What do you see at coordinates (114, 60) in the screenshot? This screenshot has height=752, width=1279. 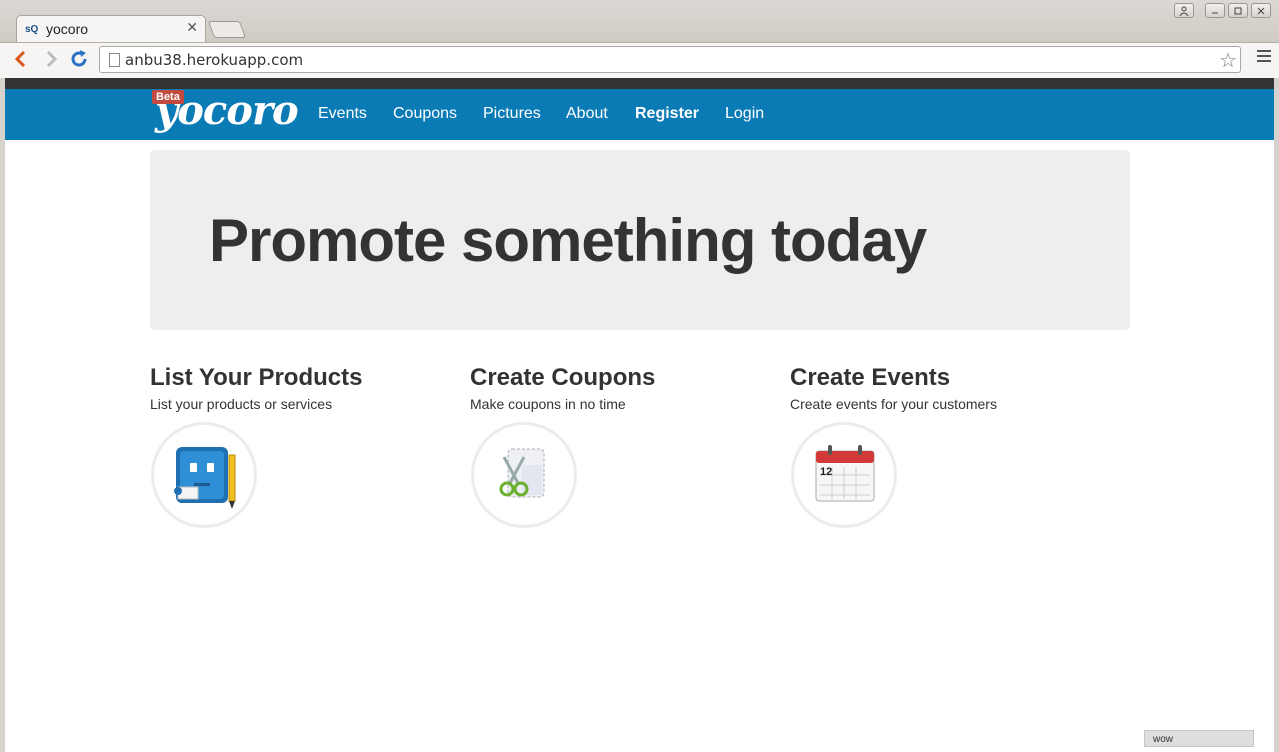 I see `page-icon` at bounding box center [114, 60].